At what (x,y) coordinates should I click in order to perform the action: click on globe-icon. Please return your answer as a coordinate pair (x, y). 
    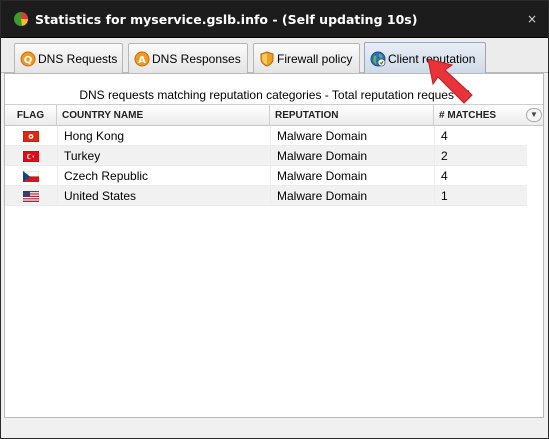
    Looking at the image, I should click on (378, 58).